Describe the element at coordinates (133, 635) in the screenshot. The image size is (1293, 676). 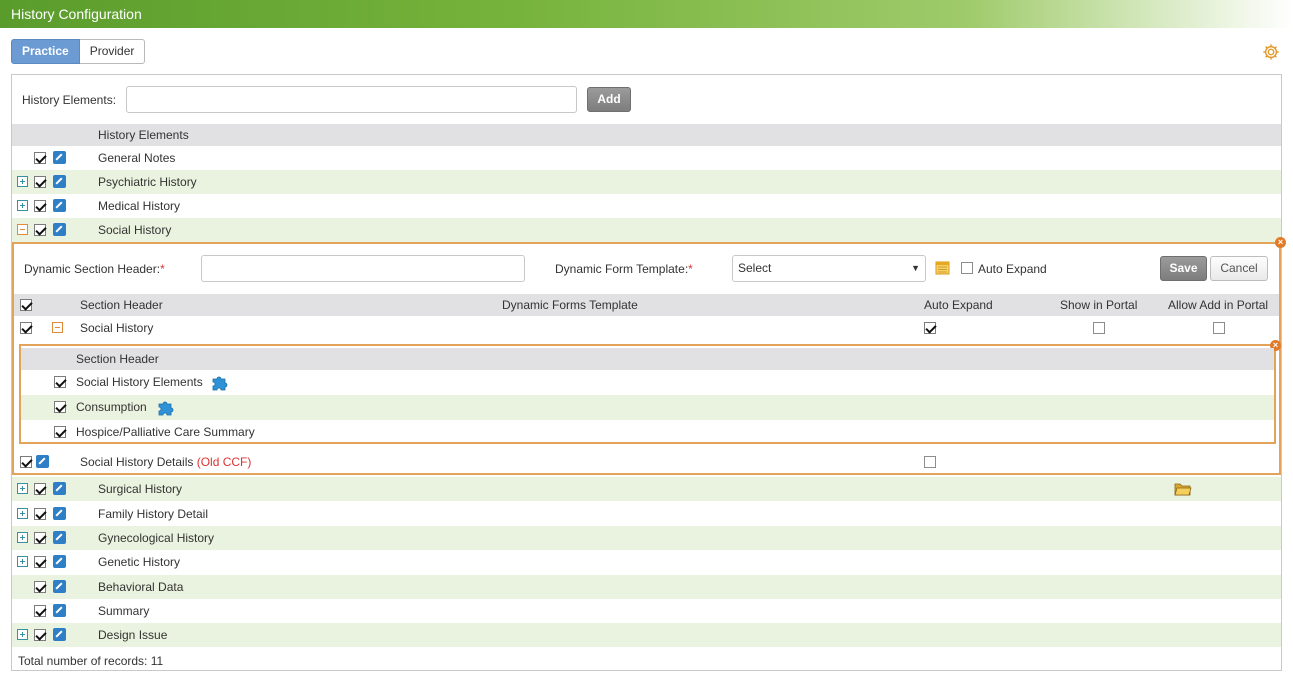
I see `row-label: Design Issue` at that location.